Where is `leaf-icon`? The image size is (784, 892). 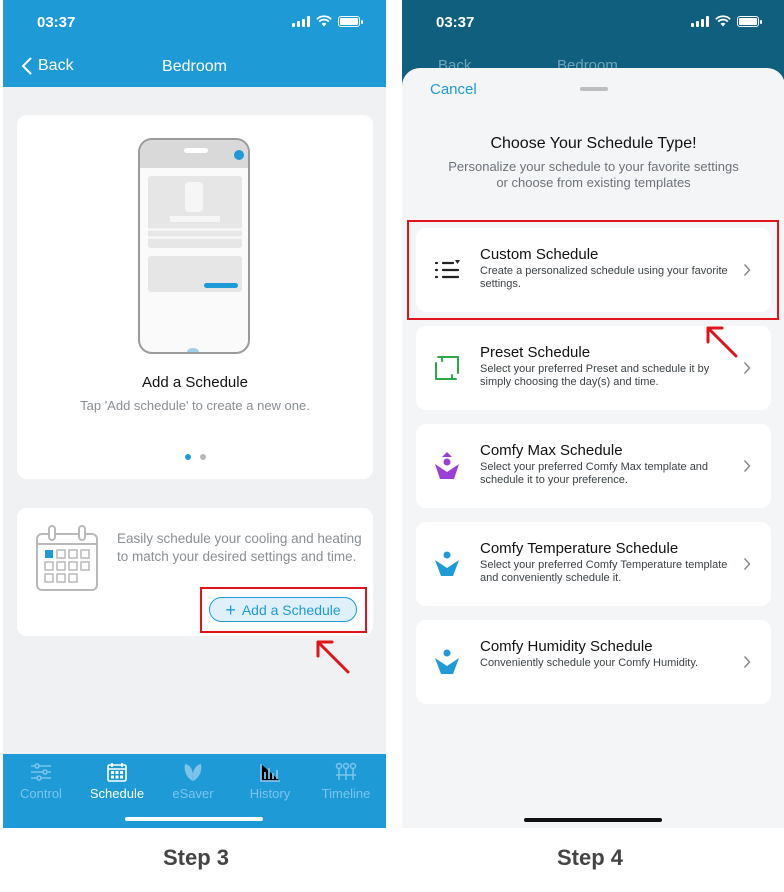
leaf-icon is located at coordinates (193, 772).